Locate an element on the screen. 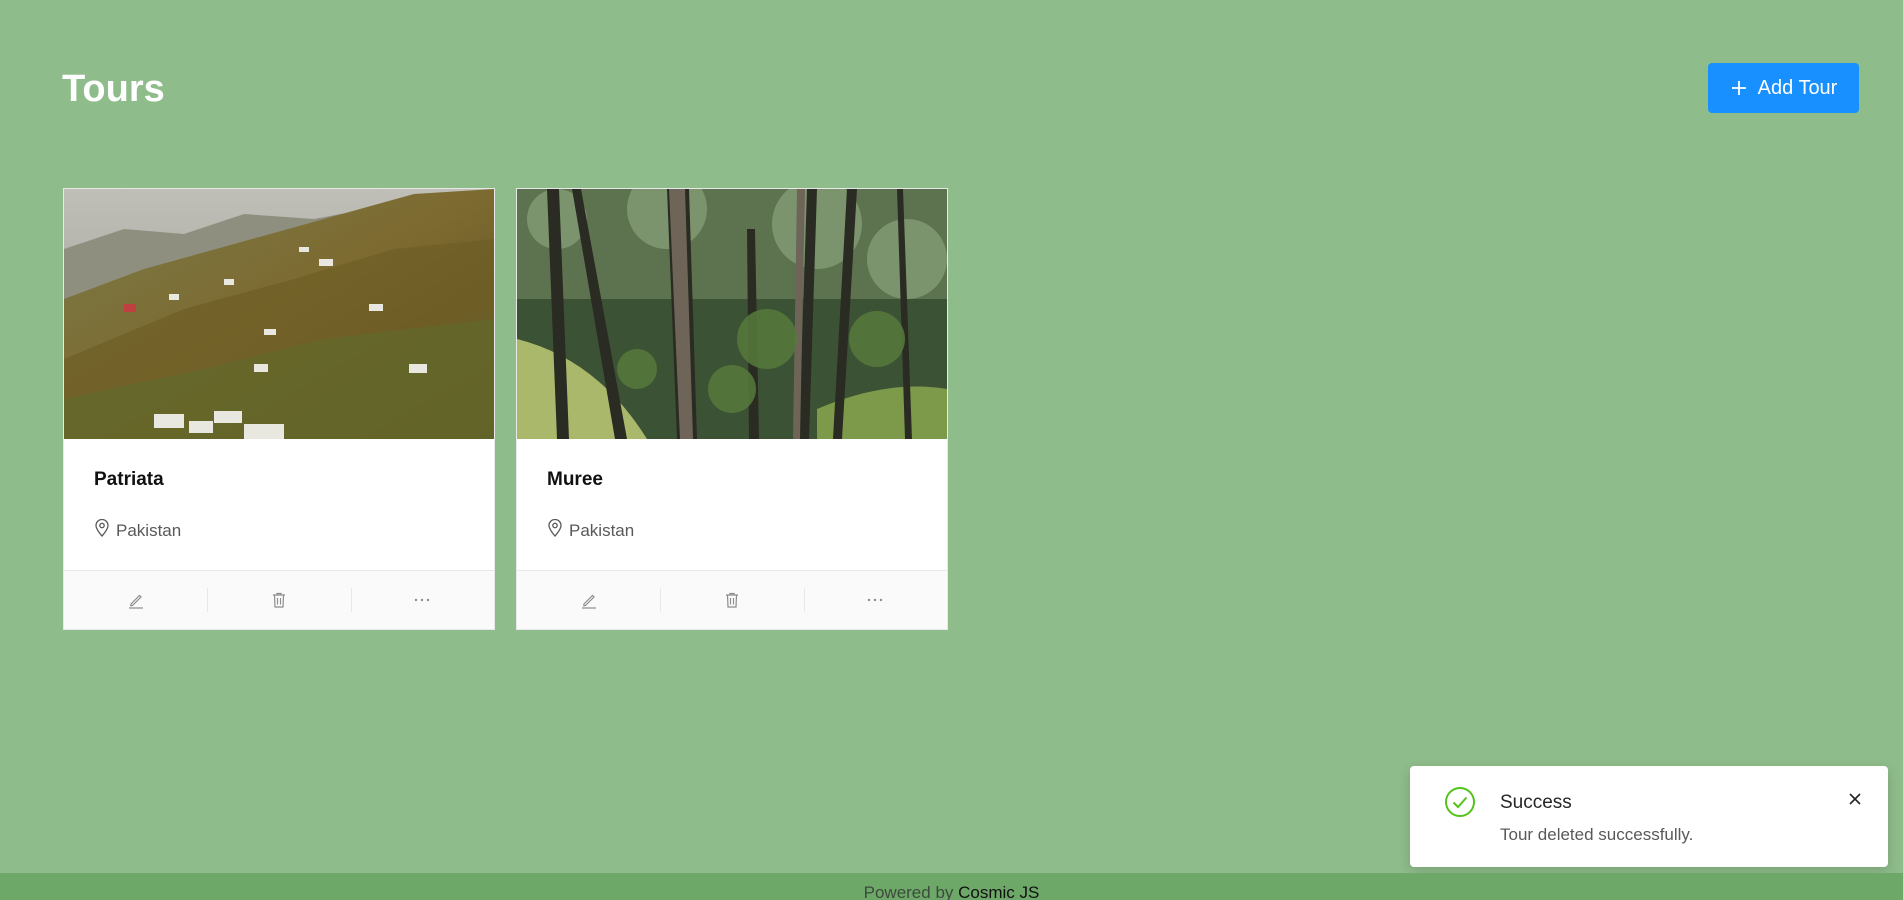 The width and height of the screenshot is (1903, 900). add-tour-button: Add Tour is located at coordinates (1783, 88).